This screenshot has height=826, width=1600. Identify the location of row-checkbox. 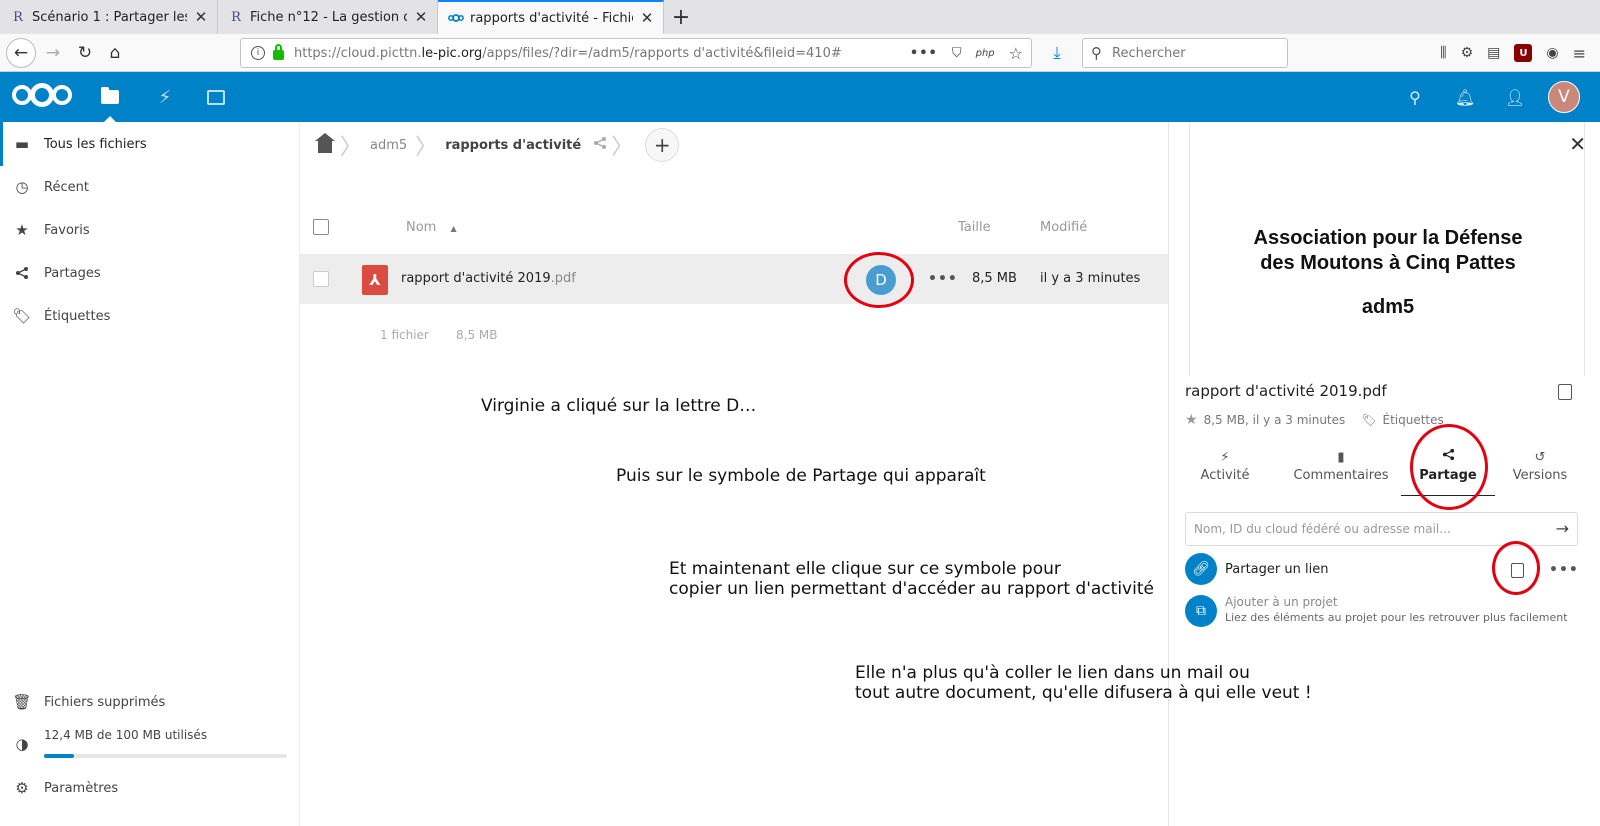
(321, 279).